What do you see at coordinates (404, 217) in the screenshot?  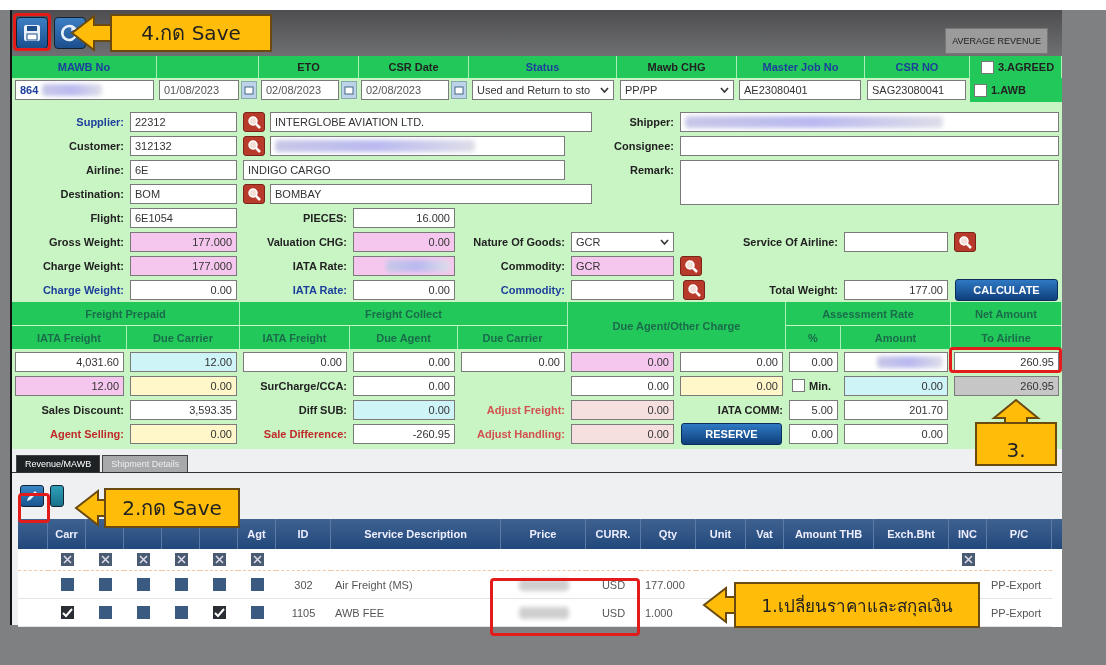 I see `input-field: 16.000` at bounding box center [404, 217].